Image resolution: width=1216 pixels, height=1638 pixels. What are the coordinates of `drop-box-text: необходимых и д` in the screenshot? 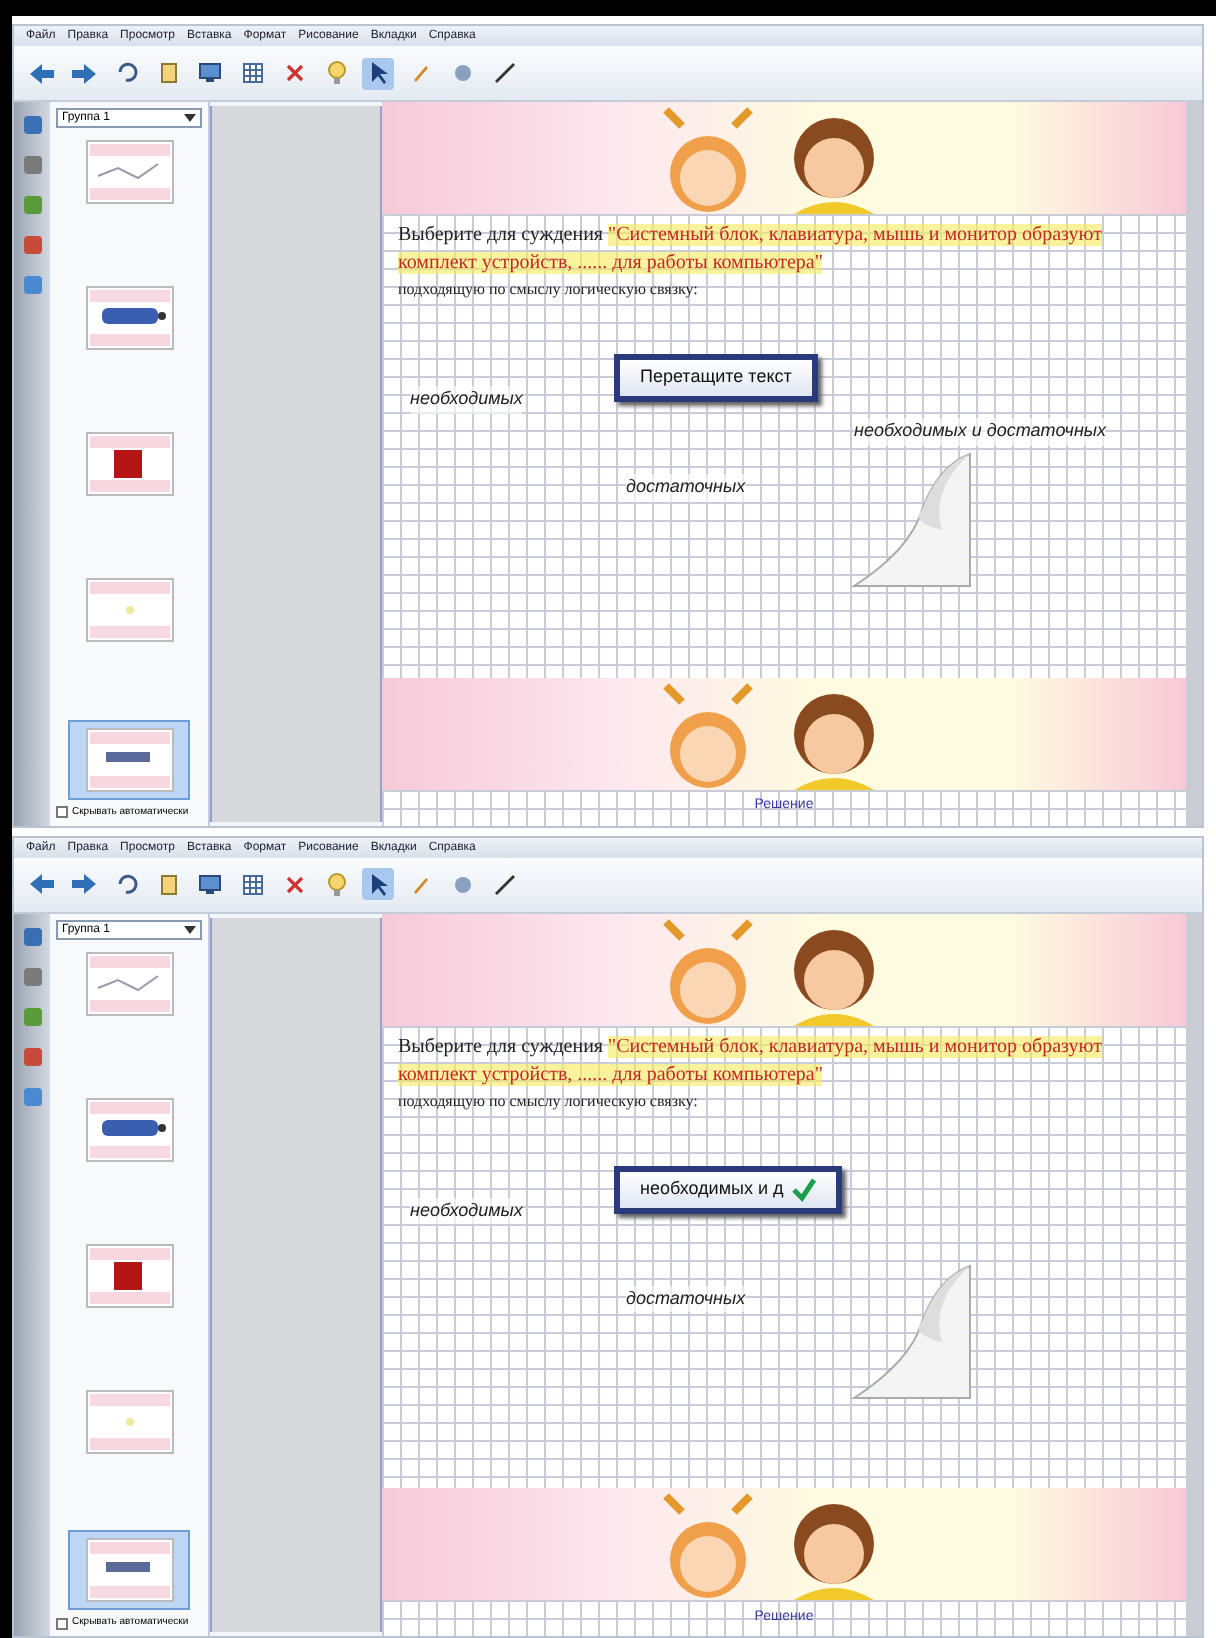 It's located at (712, 1188).